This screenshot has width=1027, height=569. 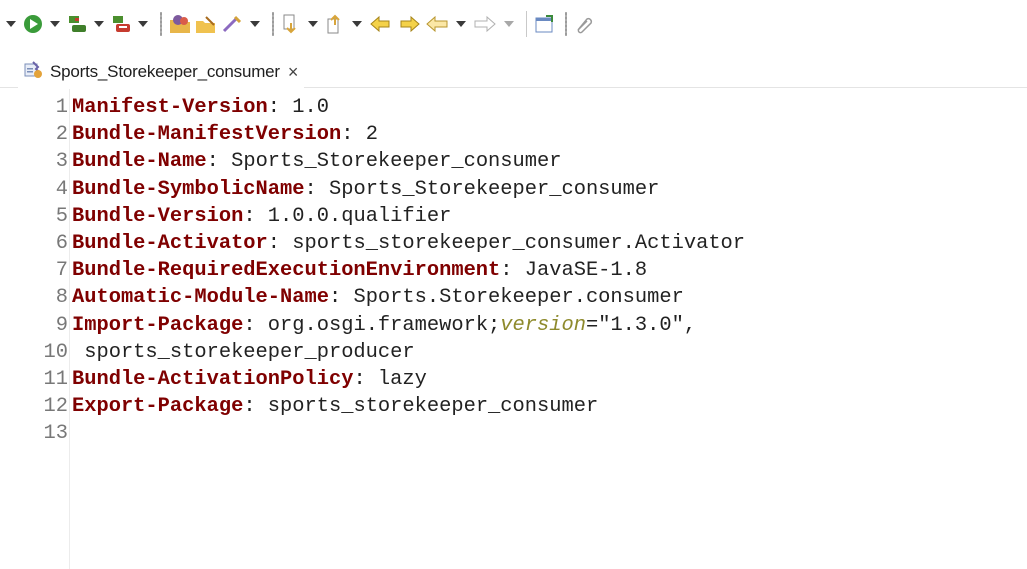 I want to click on header-key: Bundle-Version, so click(x=158, y=216).